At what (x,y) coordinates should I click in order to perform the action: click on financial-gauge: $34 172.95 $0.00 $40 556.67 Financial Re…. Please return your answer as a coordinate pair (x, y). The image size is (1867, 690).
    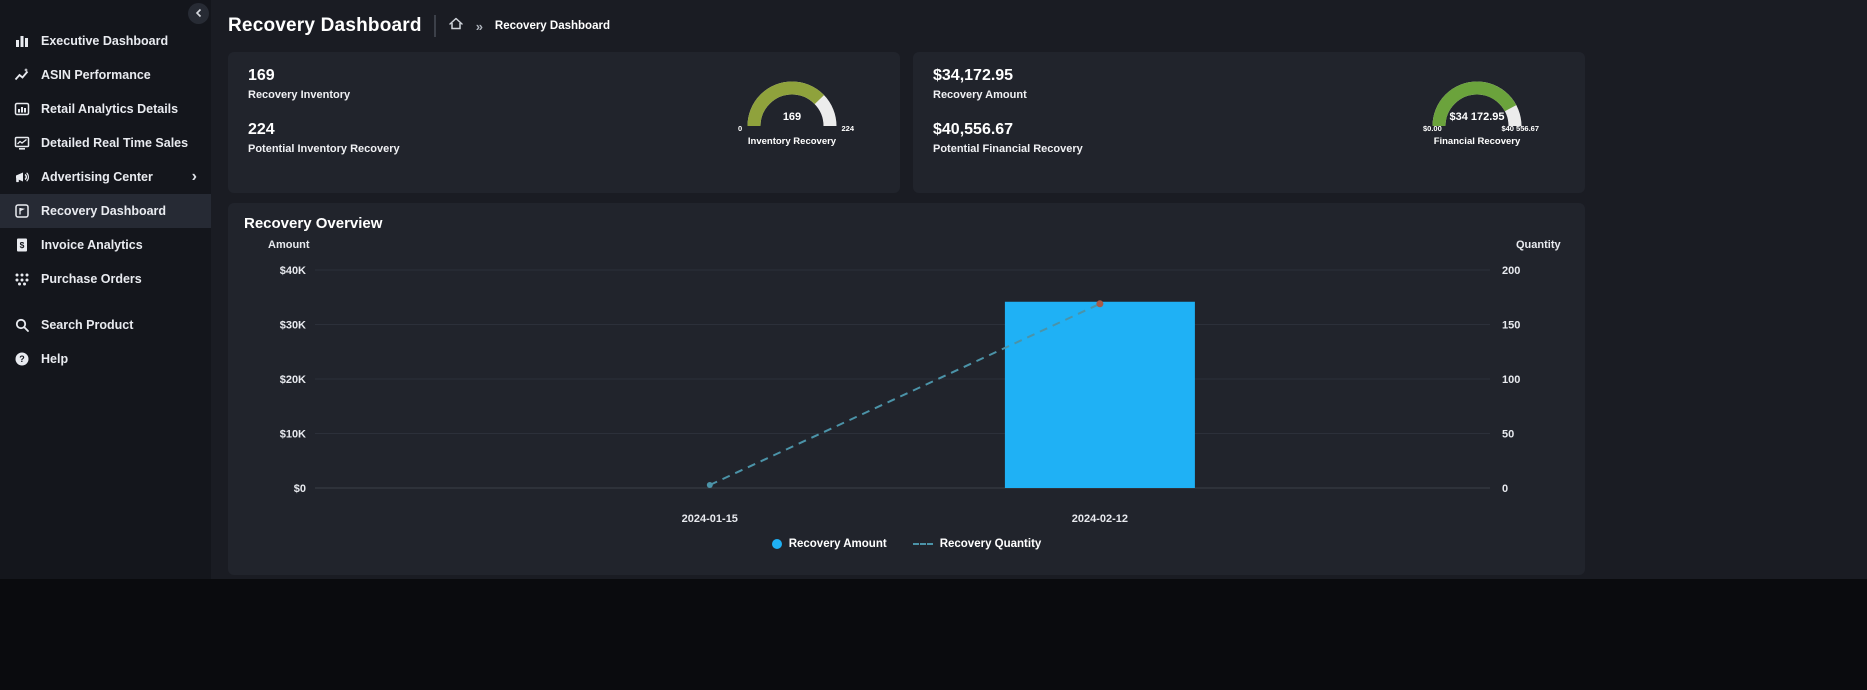
    Looking at the image, I should click on (1479, 110).